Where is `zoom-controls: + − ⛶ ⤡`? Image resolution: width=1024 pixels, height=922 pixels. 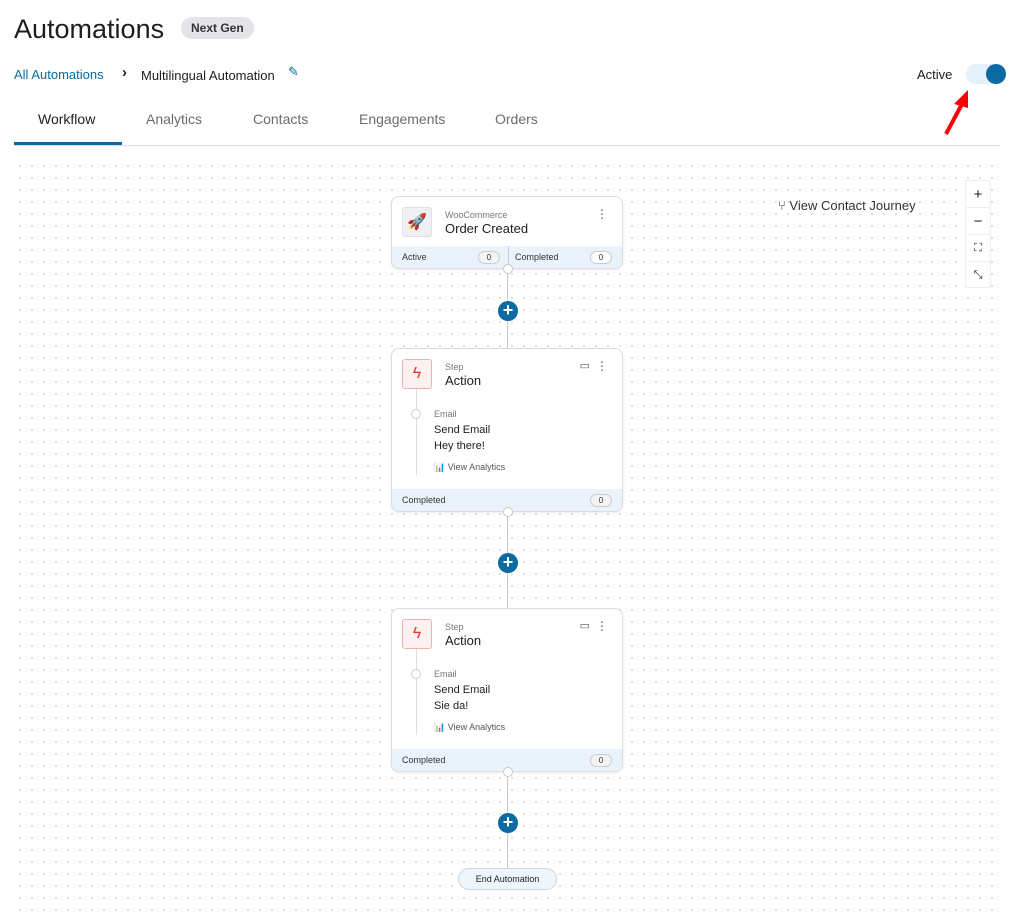
zoom-controls: + − ⛶ ⤡ is located at coordinates (978, 234).